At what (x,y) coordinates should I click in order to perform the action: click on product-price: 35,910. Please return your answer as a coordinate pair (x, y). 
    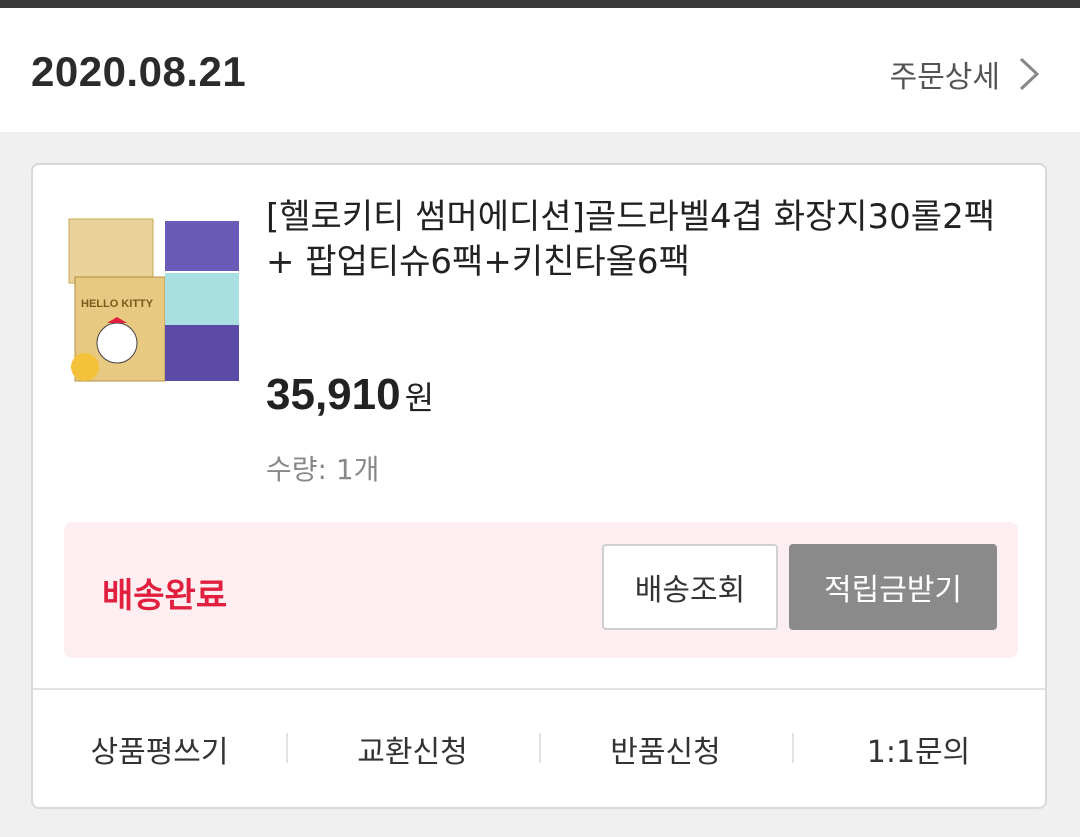
    Looking at the image, I should click on (333, 394).